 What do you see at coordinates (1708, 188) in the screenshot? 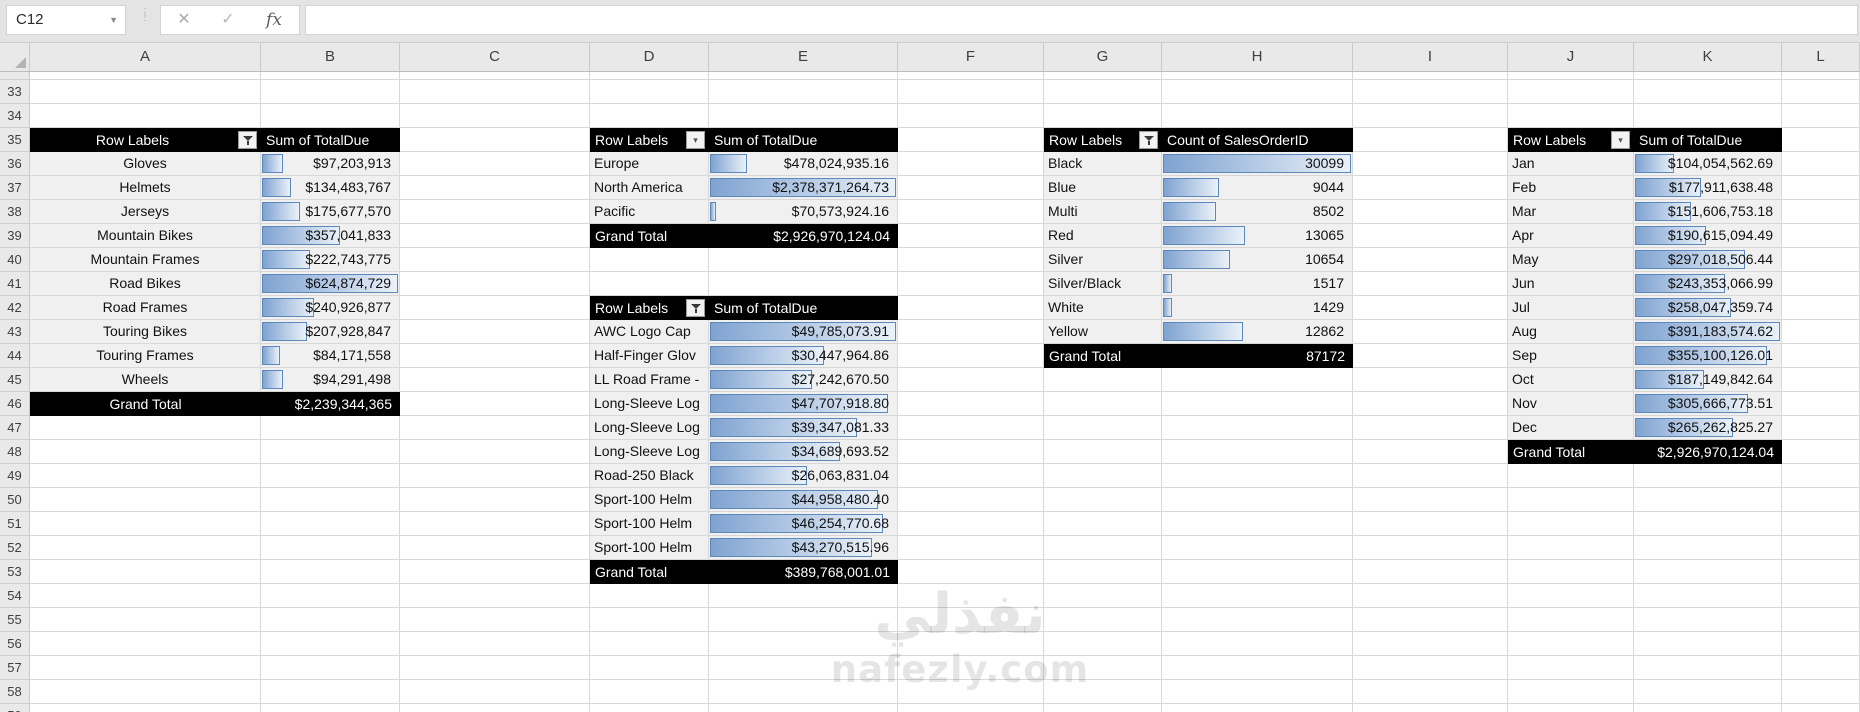
I see `pivot-value-cell: $177,911,638.48` at bounding box center [1708, 188].